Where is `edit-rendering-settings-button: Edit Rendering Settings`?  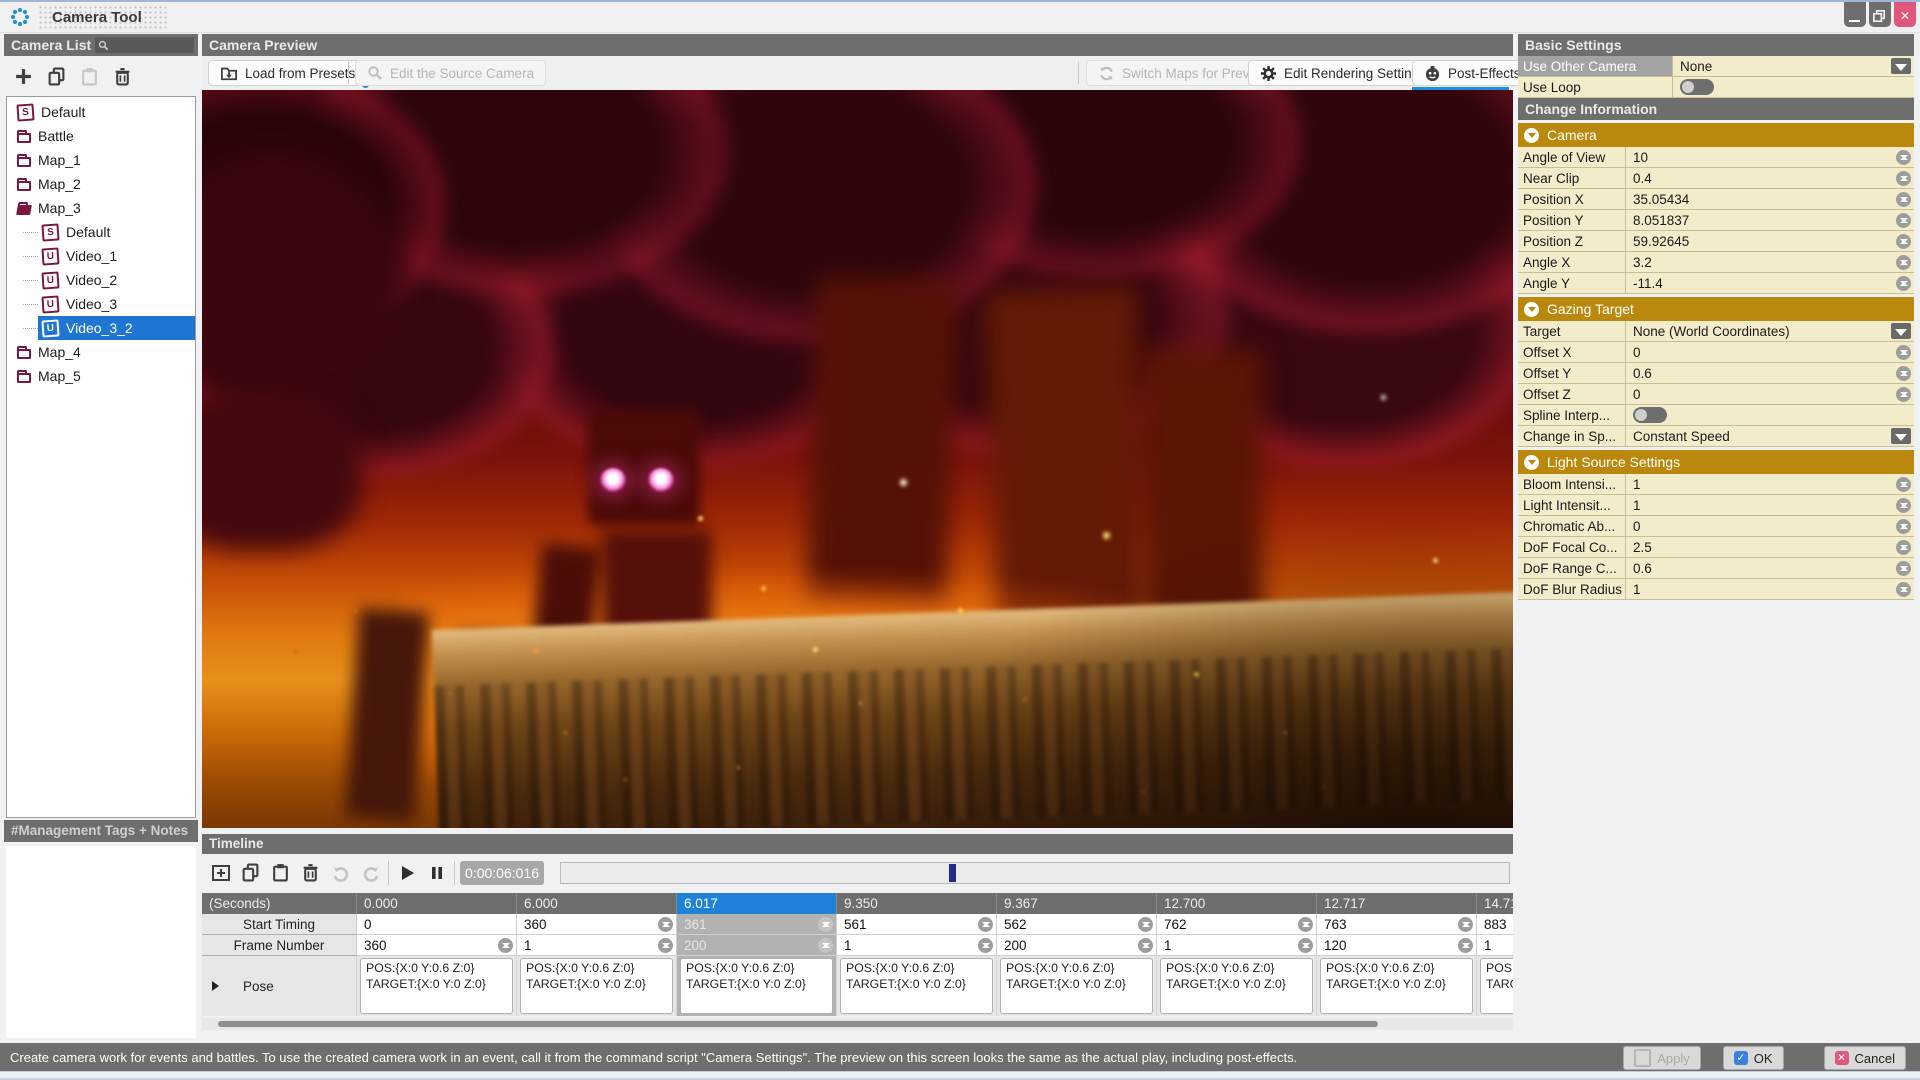 edit-rendering-settings-button: Edit Rendering Settings is located at coordinates (1343, 73).